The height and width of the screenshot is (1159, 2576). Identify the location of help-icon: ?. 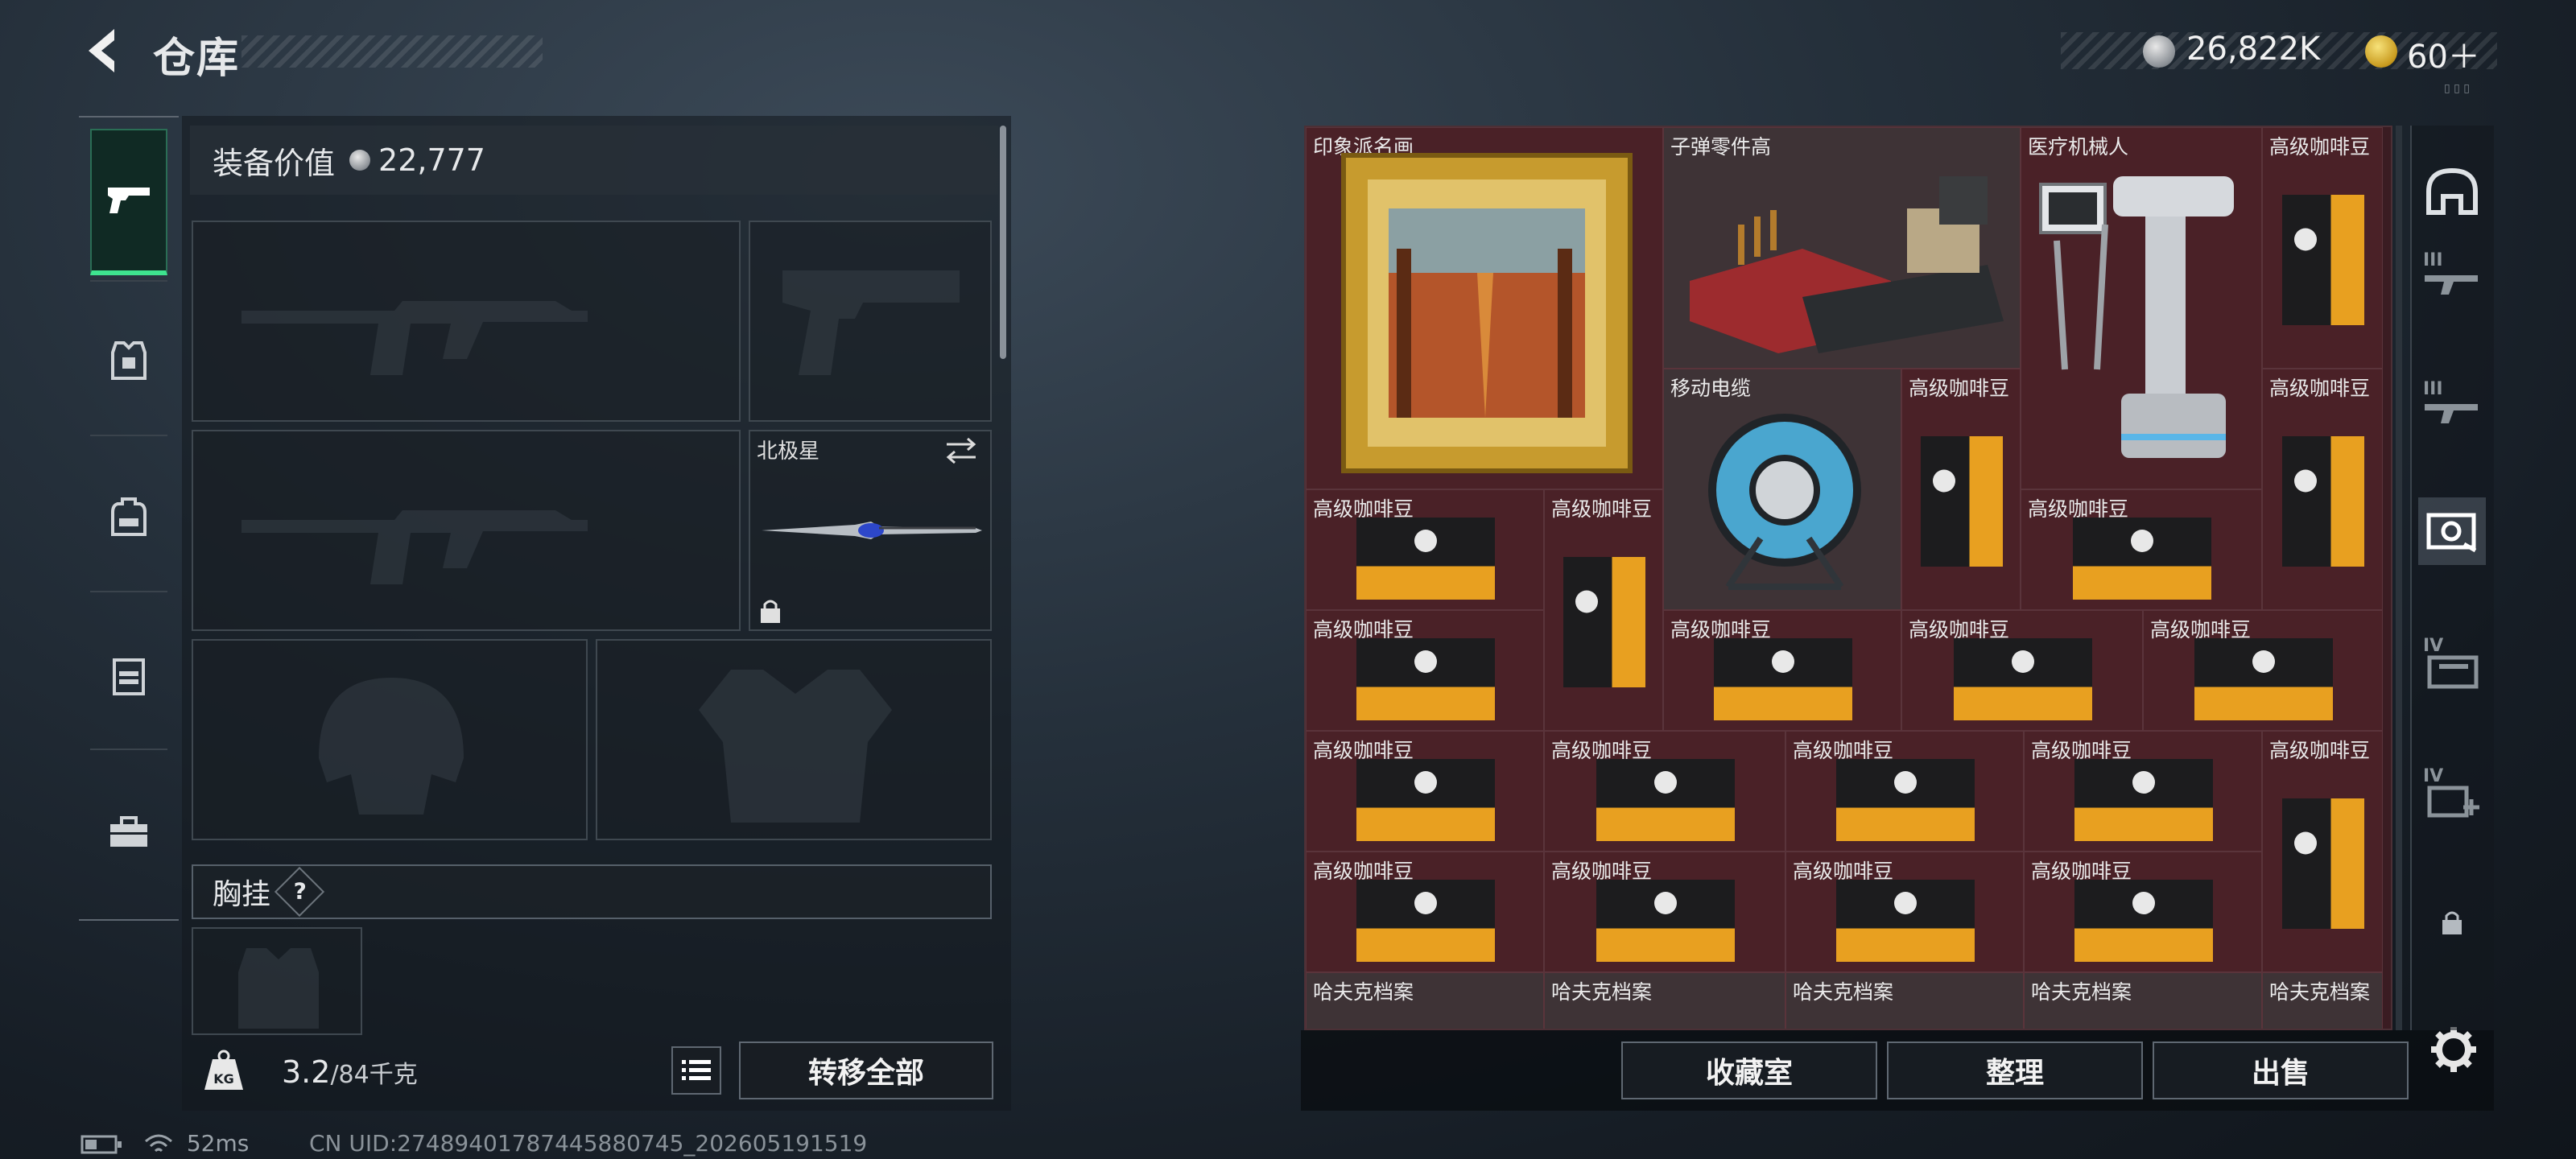
(299, 892).